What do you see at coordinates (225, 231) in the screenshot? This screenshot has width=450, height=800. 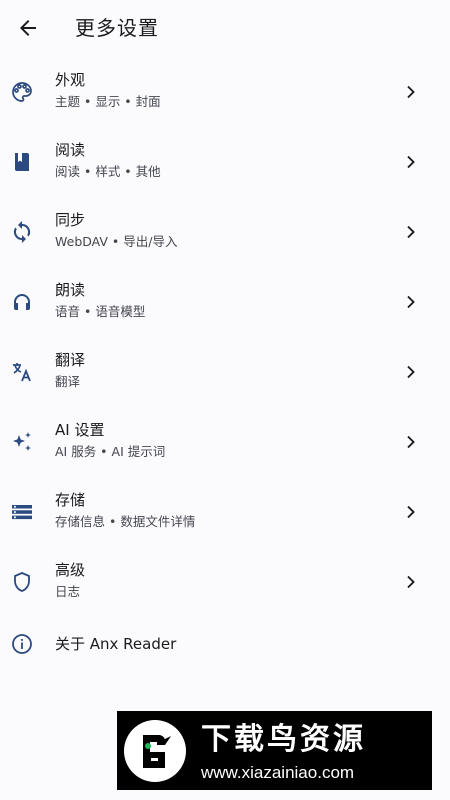 I see `settings-item-sync: 同步 WebDAV • 导出/导入` at bounding box center [225, 231].